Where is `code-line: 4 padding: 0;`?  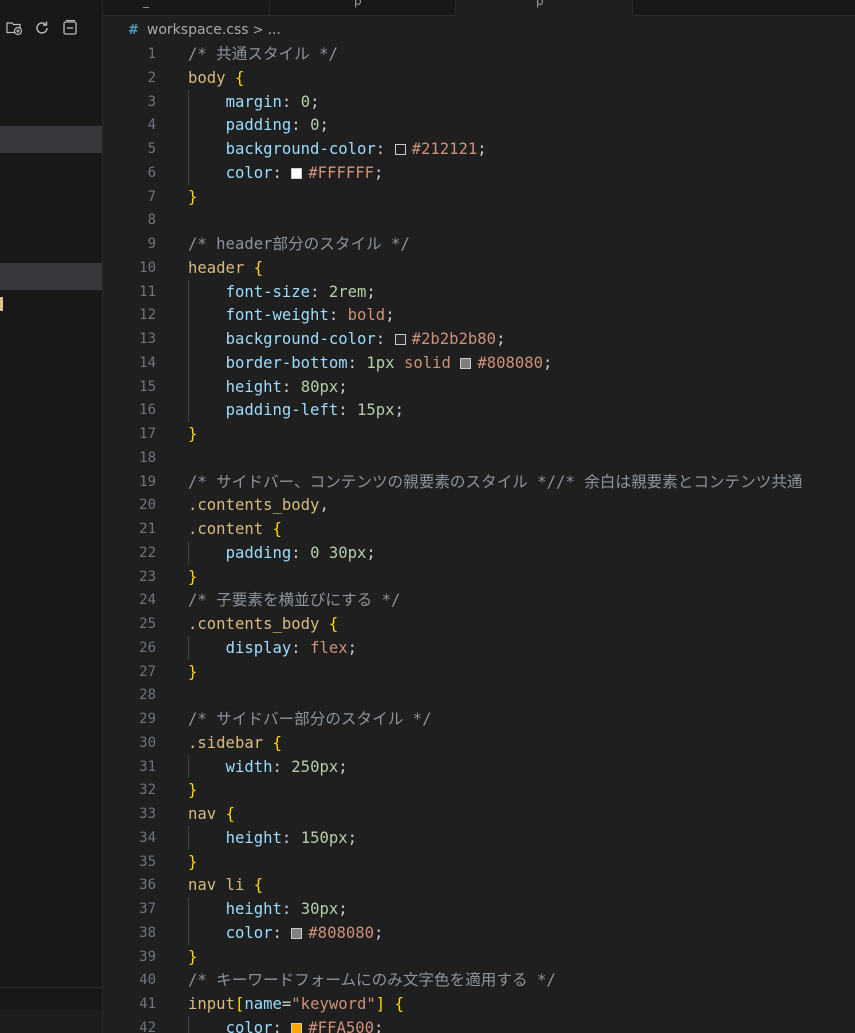 code-line: 4 padding: 0; is located at coordinates (479, 125).